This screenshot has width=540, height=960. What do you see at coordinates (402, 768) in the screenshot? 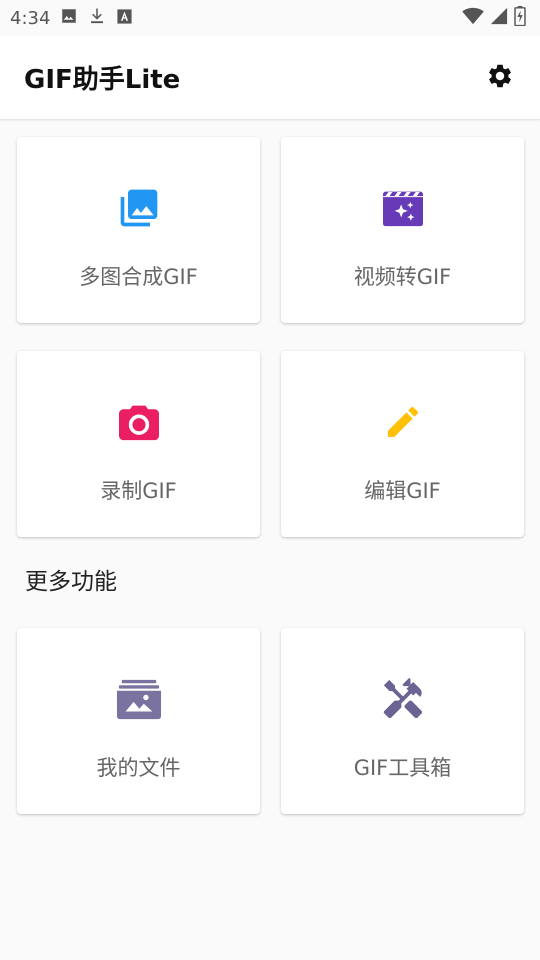
I see `card-label: GIF工具箱` at bounding box center [402, 768].